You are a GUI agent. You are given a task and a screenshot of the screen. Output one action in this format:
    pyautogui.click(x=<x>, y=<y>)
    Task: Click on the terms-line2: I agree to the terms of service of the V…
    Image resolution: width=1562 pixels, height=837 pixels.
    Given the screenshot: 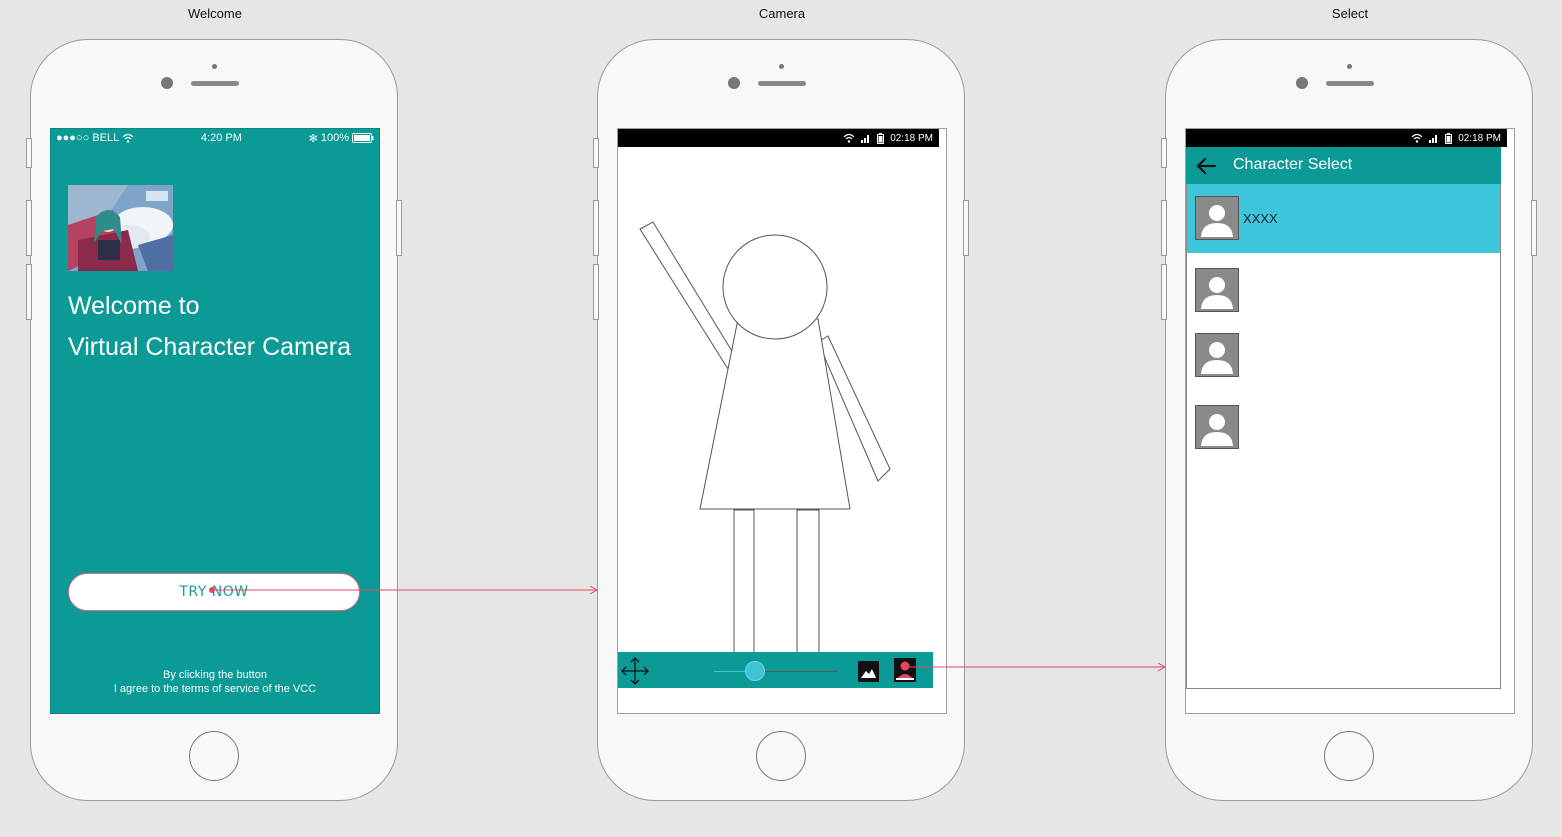 What is the action you would take?
    pyautogui.click(x=215, y=689)
    